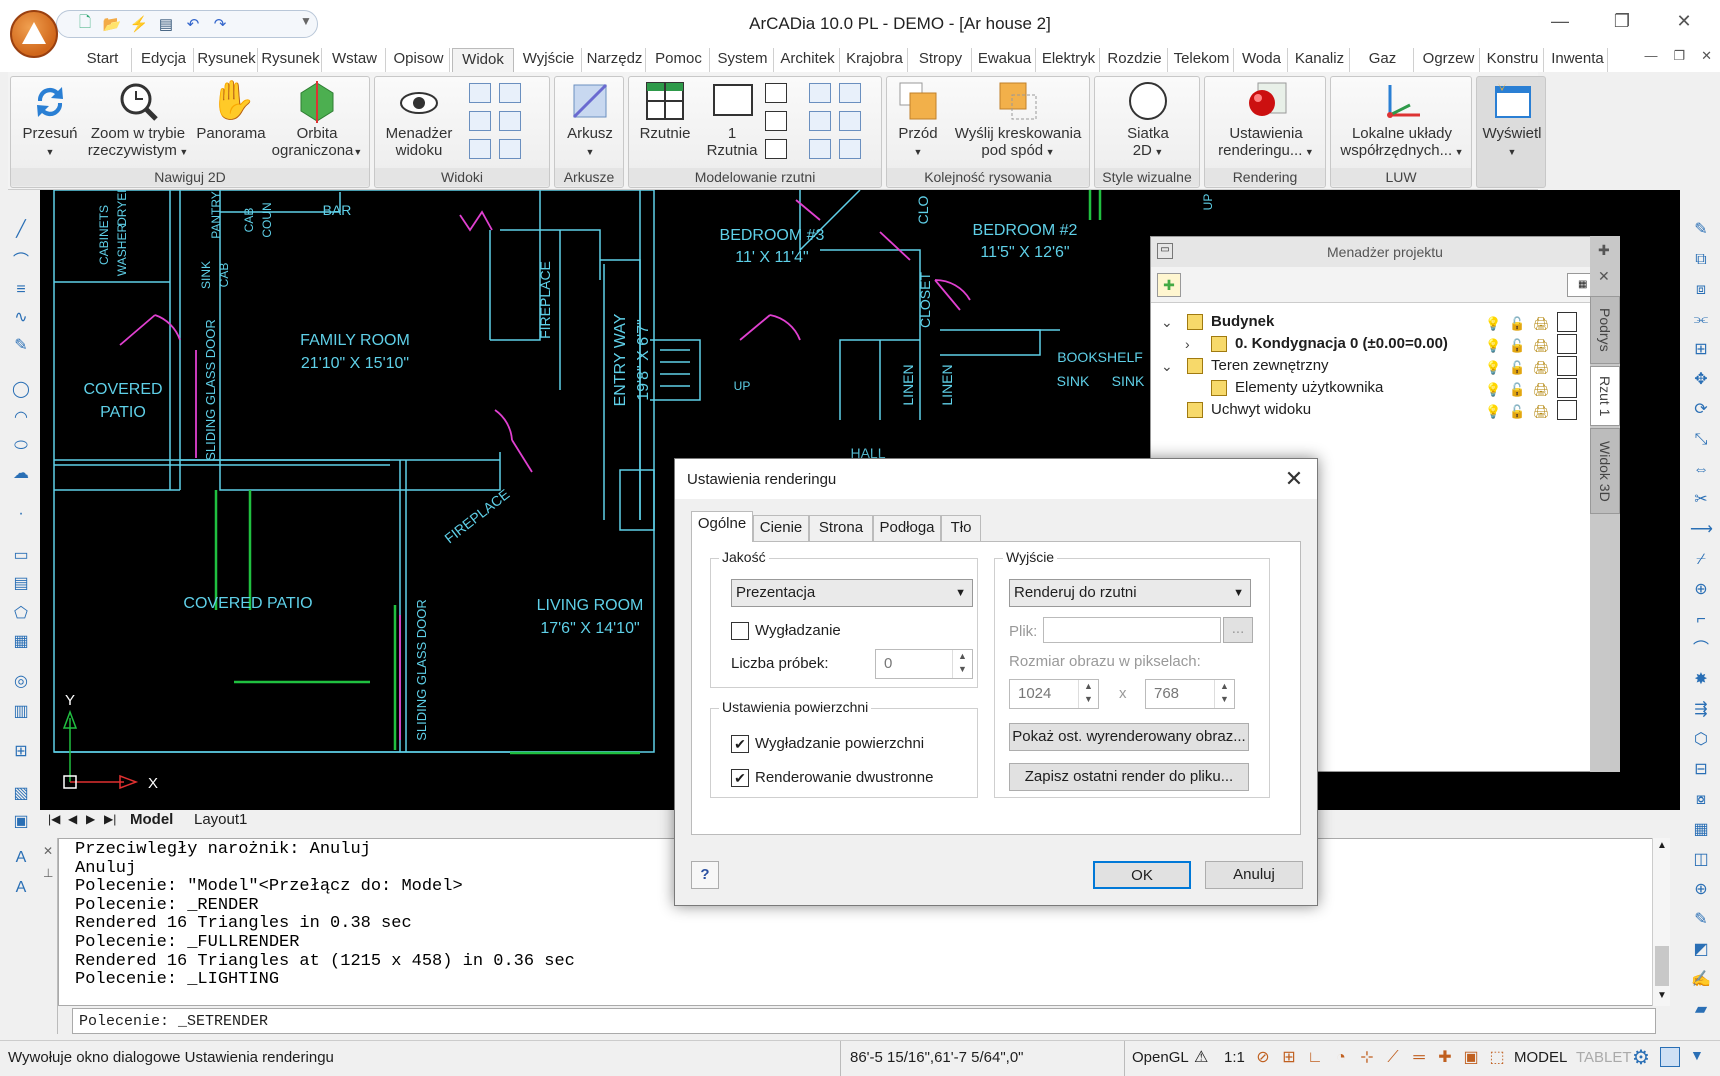  Describe the element at coordinates (1165, 251) in the screenshot. I see `panel-menu-icon: ▭` at that location.